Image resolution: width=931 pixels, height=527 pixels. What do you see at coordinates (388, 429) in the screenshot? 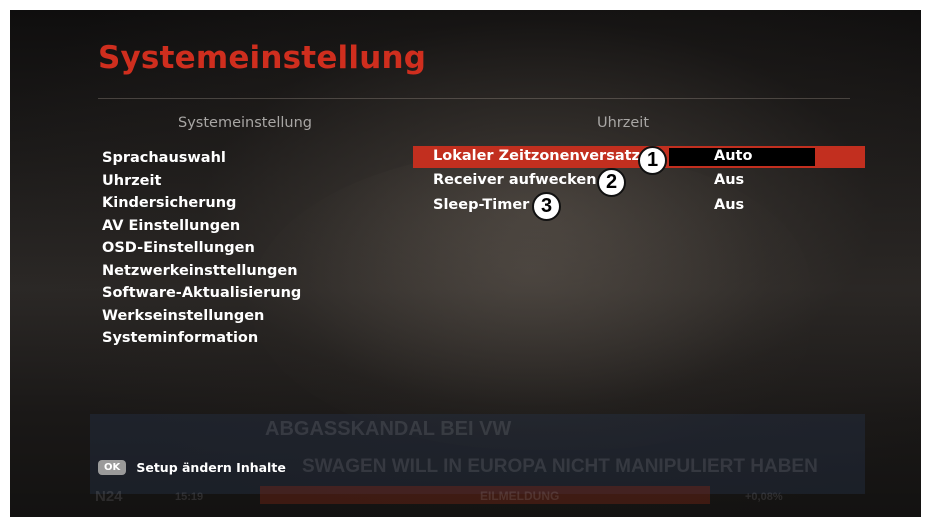
I see `background-headline: ABGASSKANDAL BEI VW` at bounding box center [388, 429].